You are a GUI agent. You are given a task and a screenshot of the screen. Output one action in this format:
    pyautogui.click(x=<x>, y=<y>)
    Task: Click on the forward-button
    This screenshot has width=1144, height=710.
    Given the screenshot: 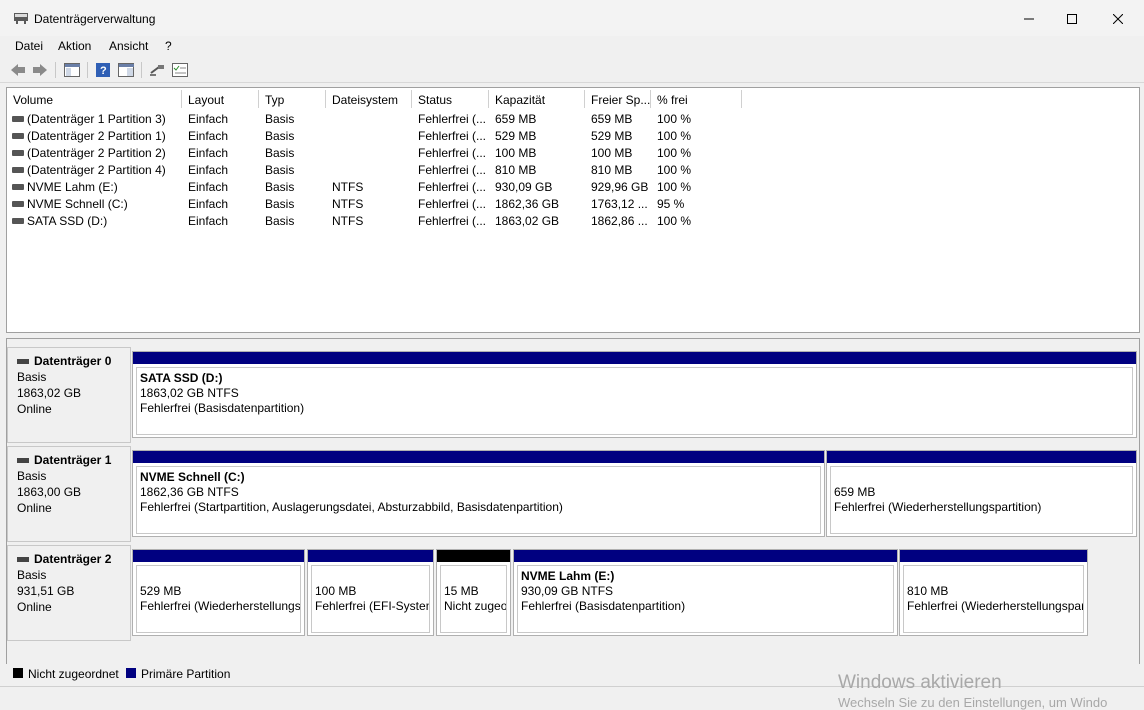 What is the action you would take?
    pyautogui.click(x=40, y=70)
    